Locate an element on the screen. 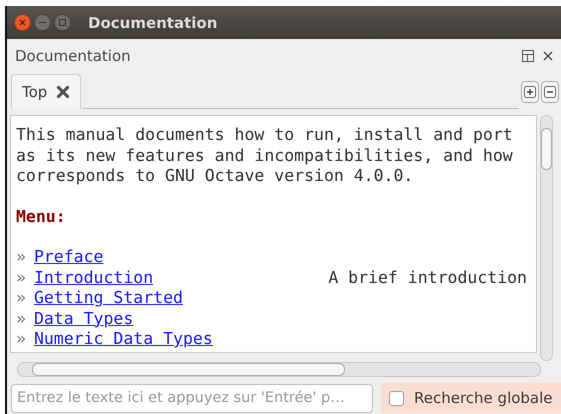  menu-link: Numeric Data Types is located at coordinates (123, 339).